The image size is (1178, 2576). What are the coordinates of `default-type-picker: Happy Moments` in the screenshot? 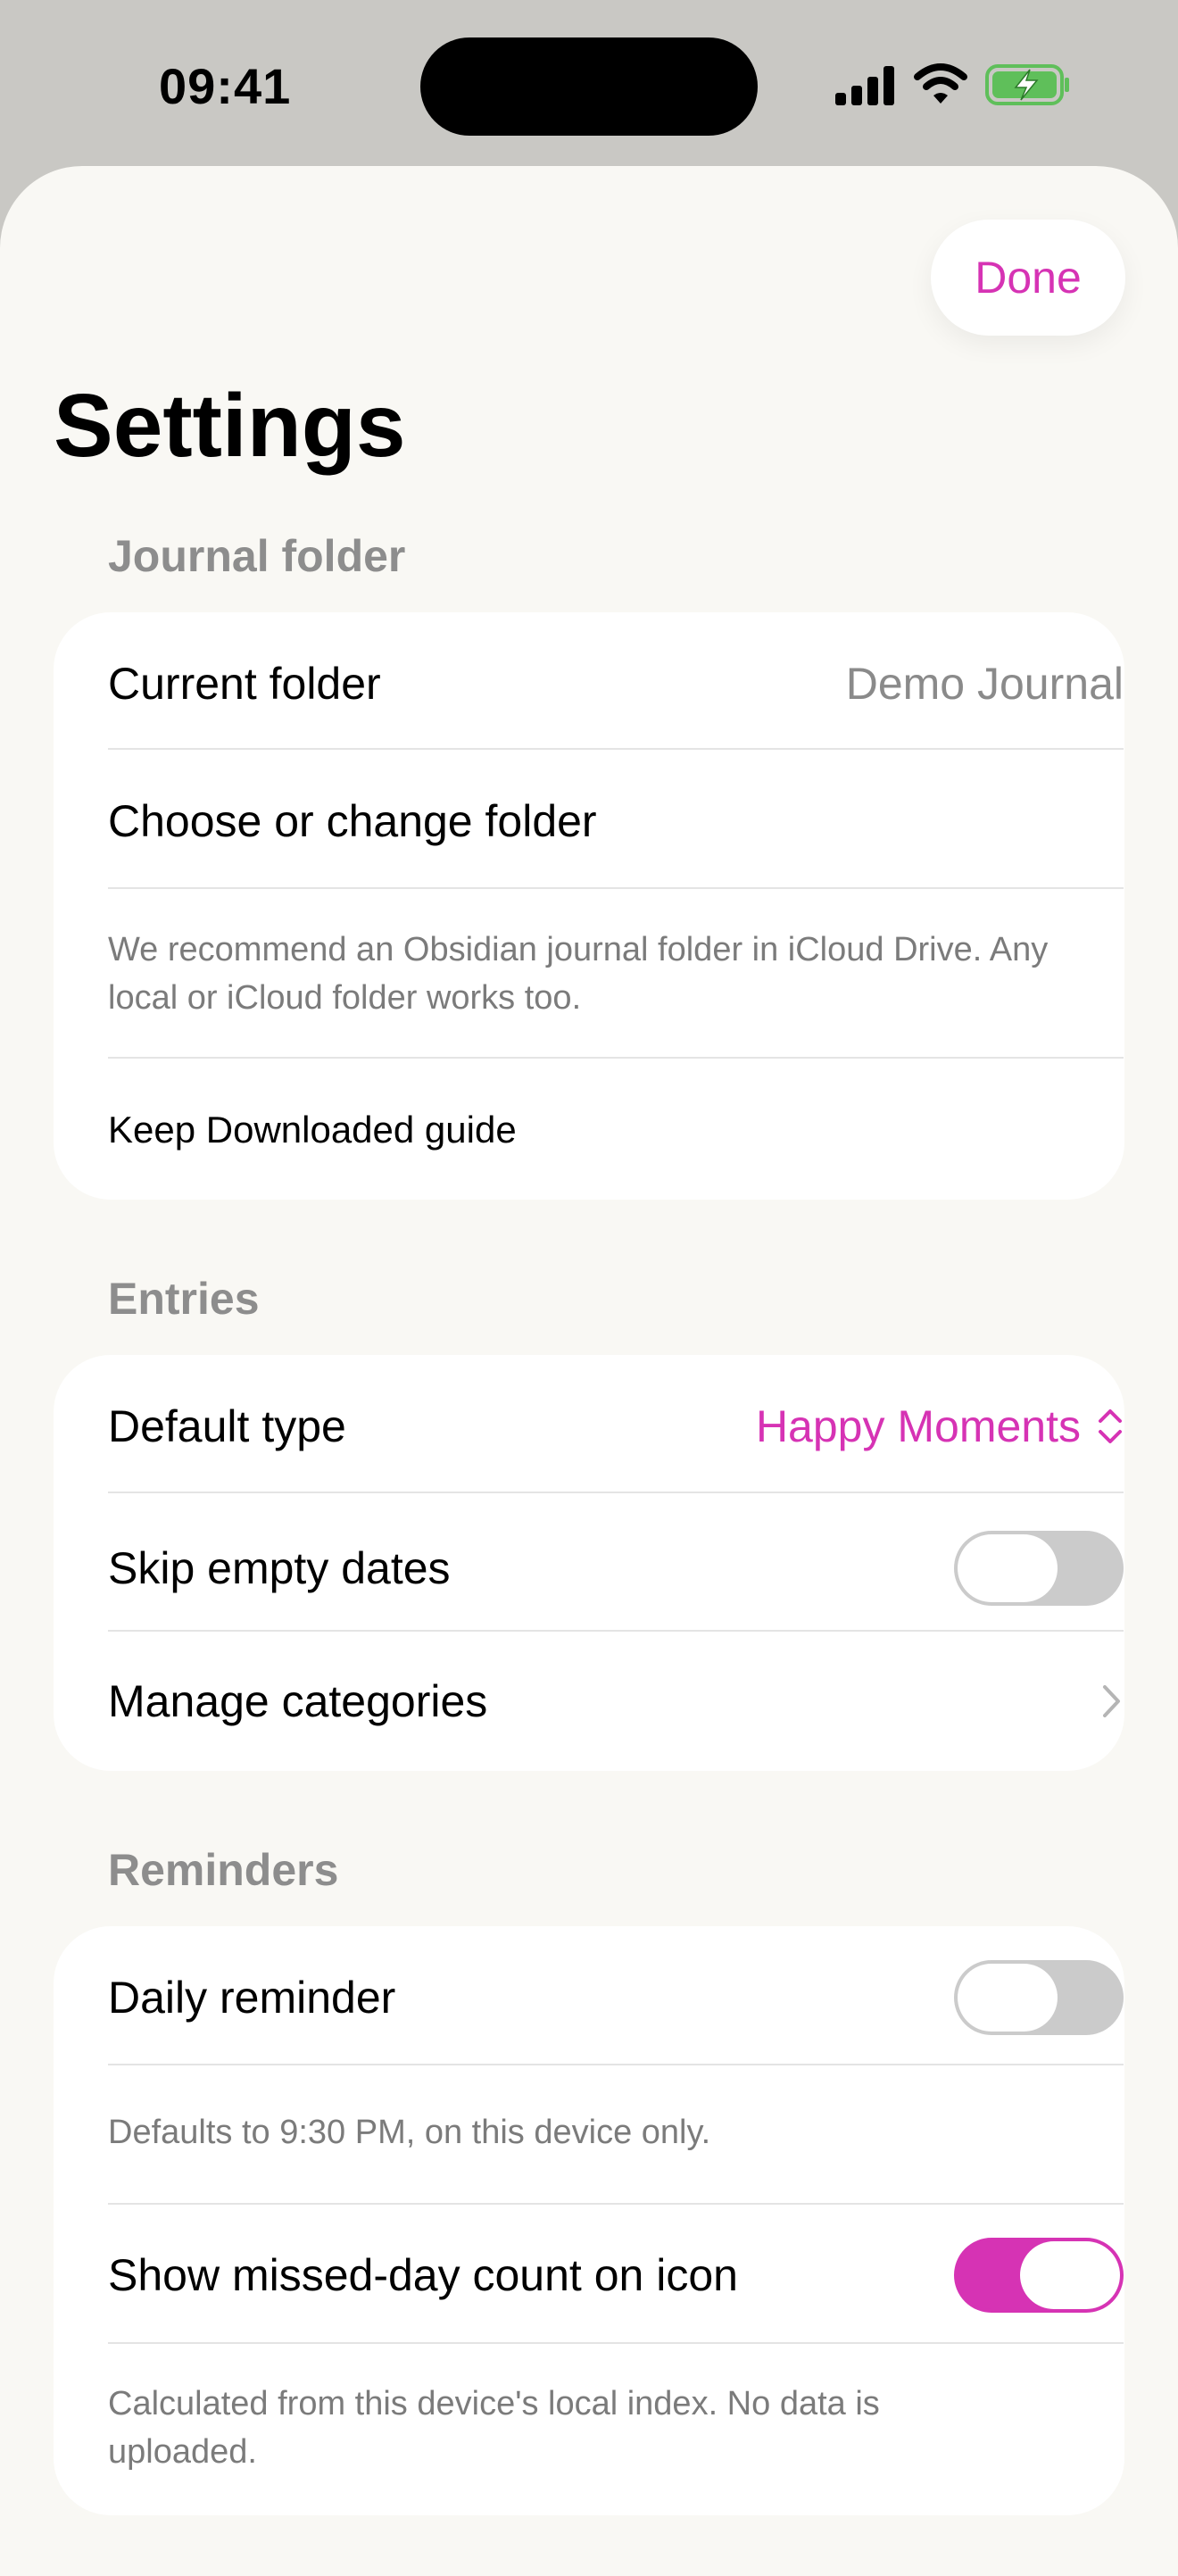 It's located at (940, 1426).